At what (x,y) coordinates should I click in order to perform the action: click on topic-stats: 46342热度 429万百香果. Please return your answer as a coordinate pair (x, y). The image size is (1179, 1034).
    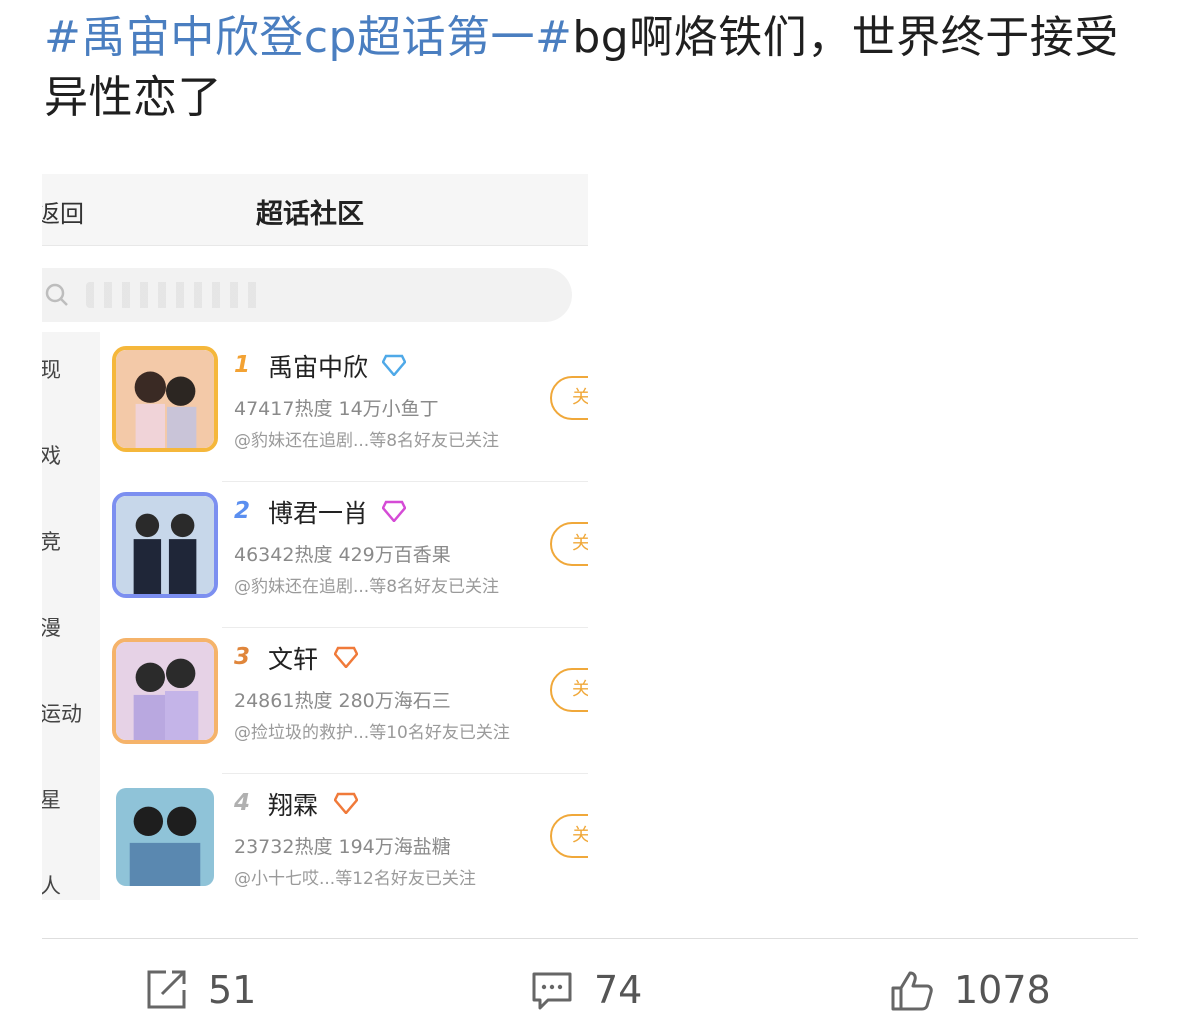
    Looking at the image, I should click on (342, 555).